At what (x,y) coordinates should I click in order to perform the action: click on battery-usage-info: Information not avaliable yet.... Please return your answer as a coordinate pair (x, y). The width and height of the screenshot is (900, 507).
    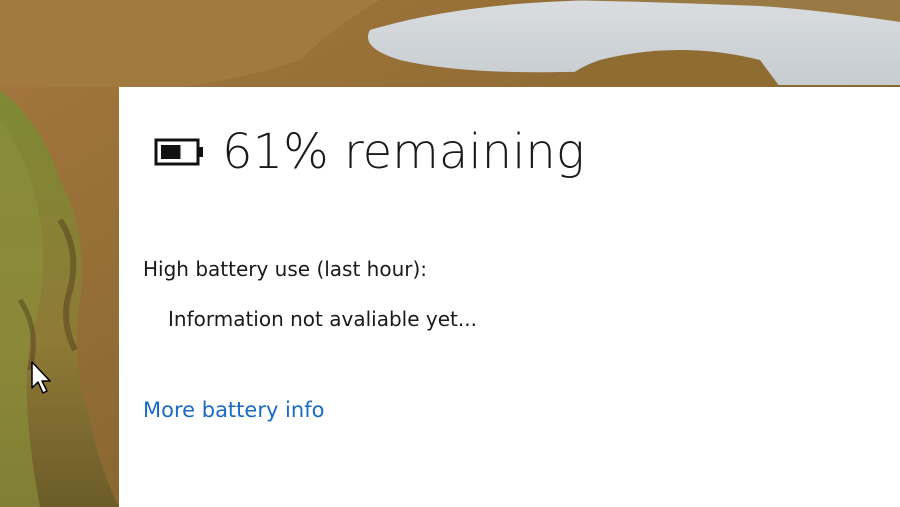
    Looking at the image, I should click on (322, 319).